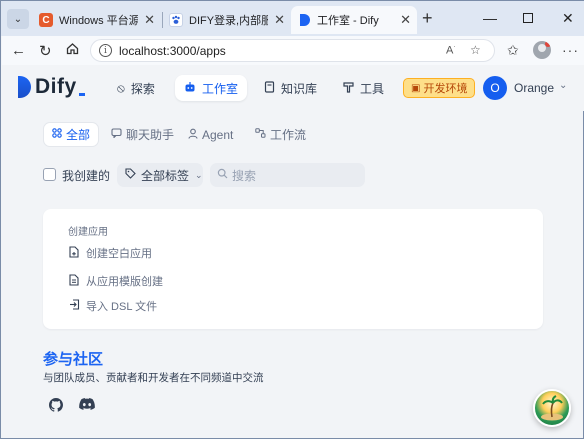  I want to click on created-by-me-checkbox, so click(49, 174).